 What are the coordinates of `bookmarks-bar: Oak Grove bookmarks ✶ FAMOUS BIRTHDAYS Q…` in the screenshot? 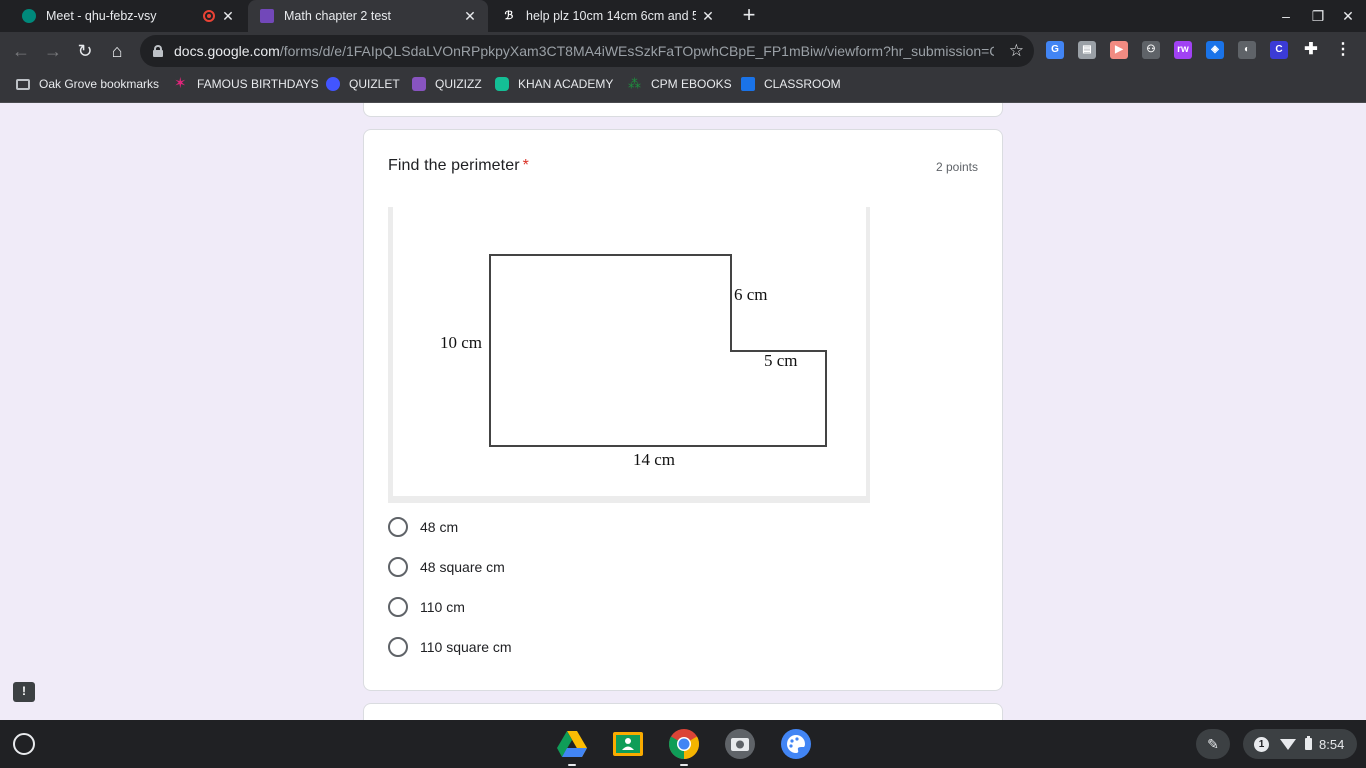 It's located at (683, 86).